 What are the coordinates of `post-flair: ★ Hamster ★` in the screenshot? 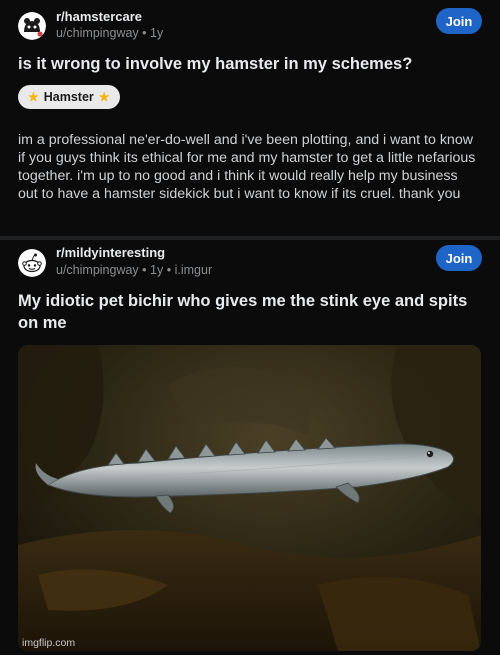 It's located at (69, 97).